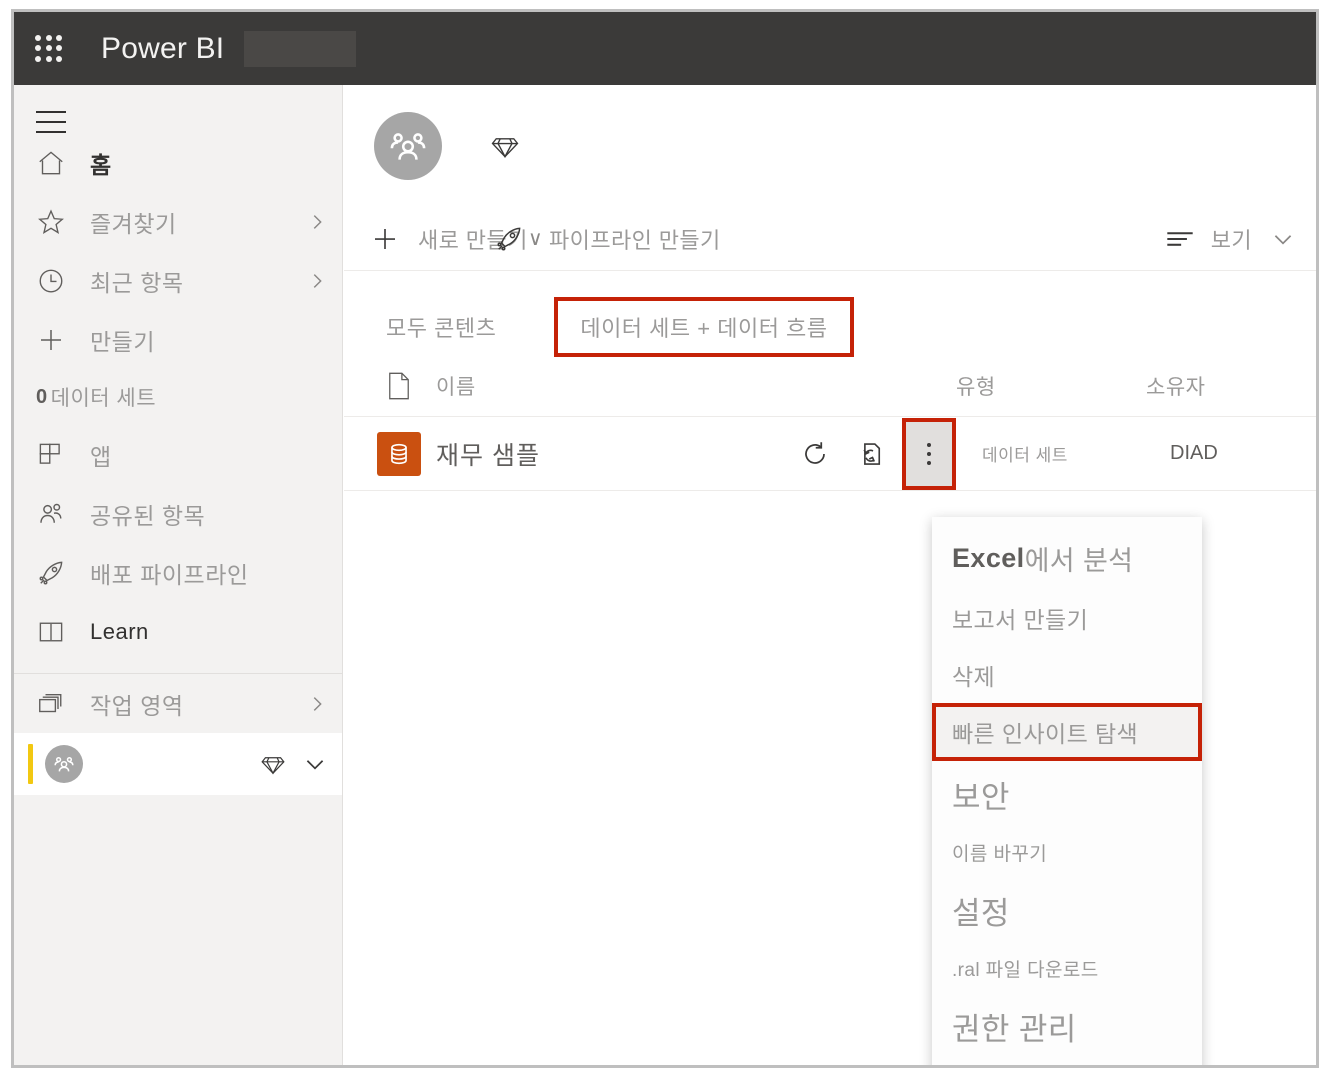  I want to click on dataset-database-icon, so click(399, 453).